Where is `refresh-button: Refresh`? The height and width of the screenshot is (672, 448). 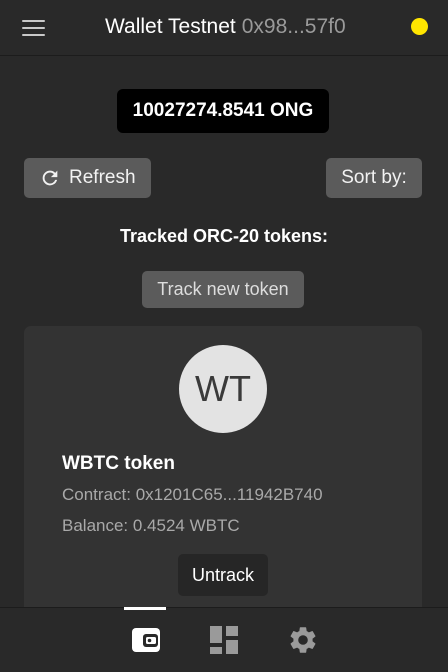
refresh-button: Refresh is located at coordinates (87, 178).